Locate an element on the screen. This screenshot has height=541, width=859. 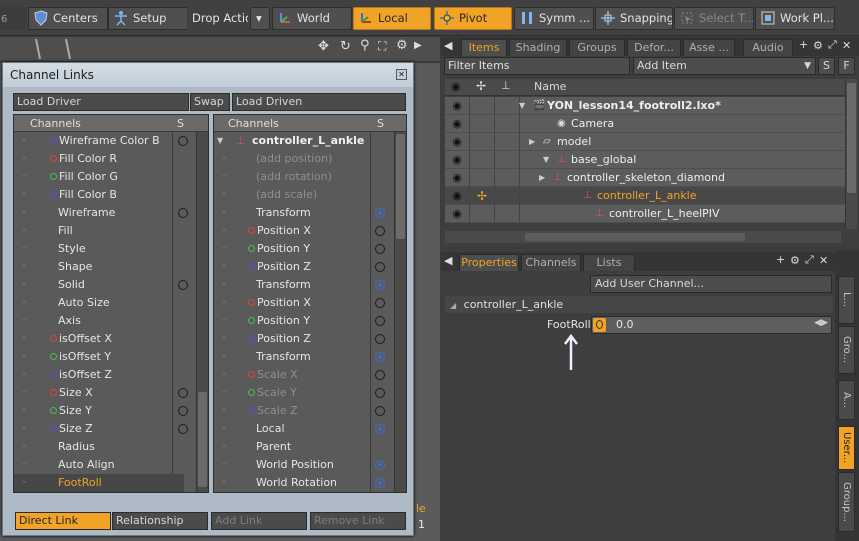
dialog-title-bar: Channel Links is located at coordinates (208, 75).